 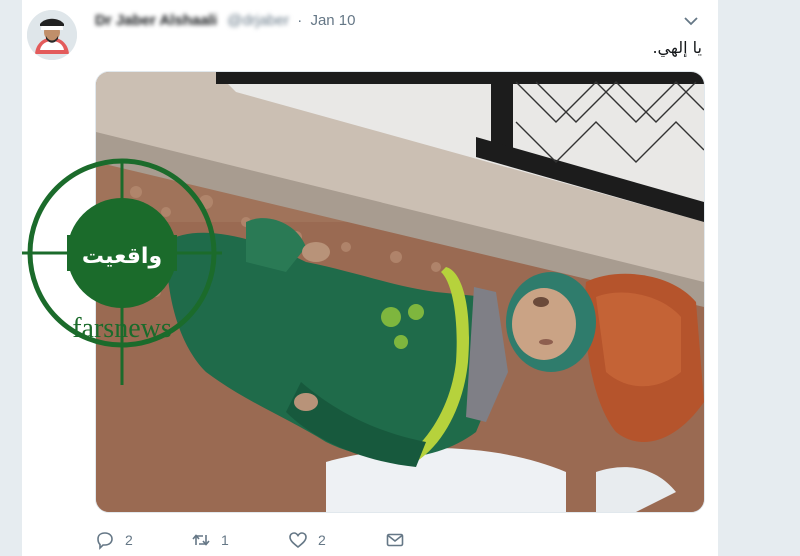 I want to click on retweet-count: 1, so click(x=225, y=540).